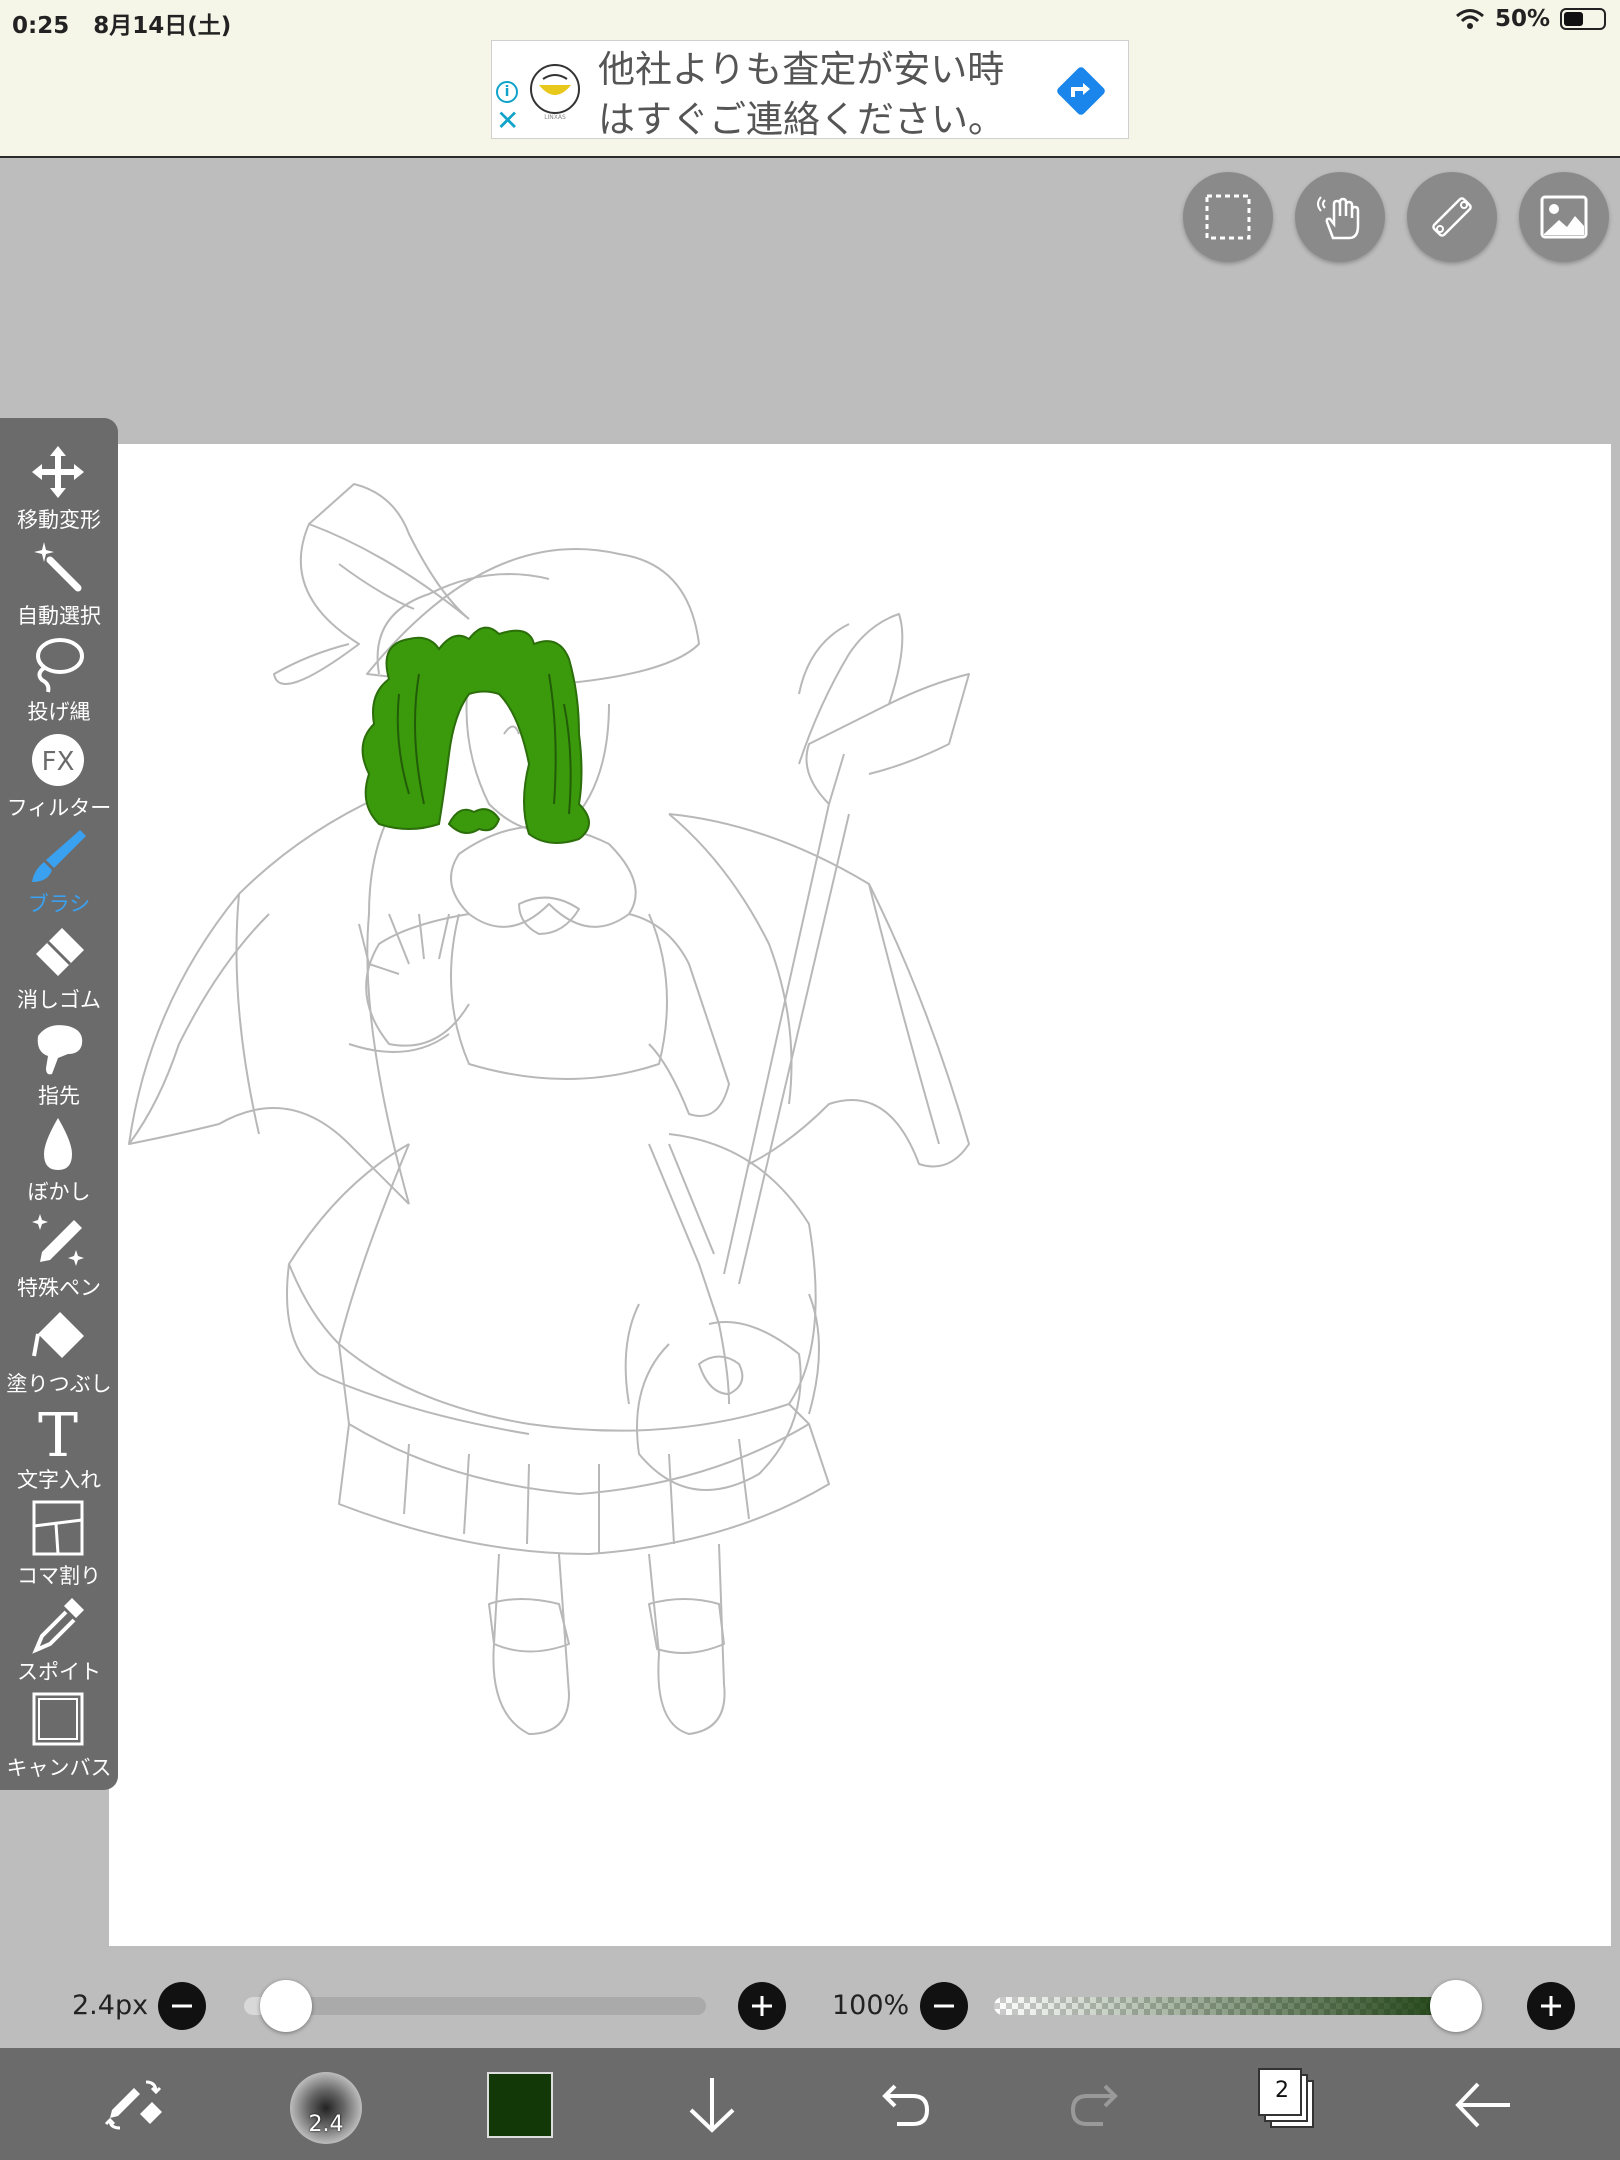 This screenshot has width=1620, height=2160. Describe the element at coordinates (110, 2005) in the screenshot. I see `brush-size-label: 2.4px` at that location.